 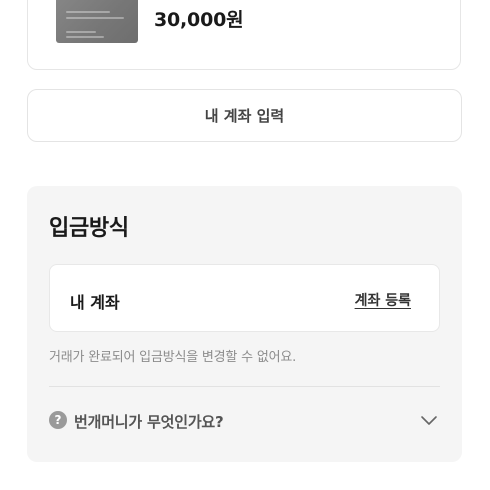 What do you see at coordinates (95, 302) in the screenshot?
I see `my-account-label: 내 계좌` at bounding box center [95, 302].